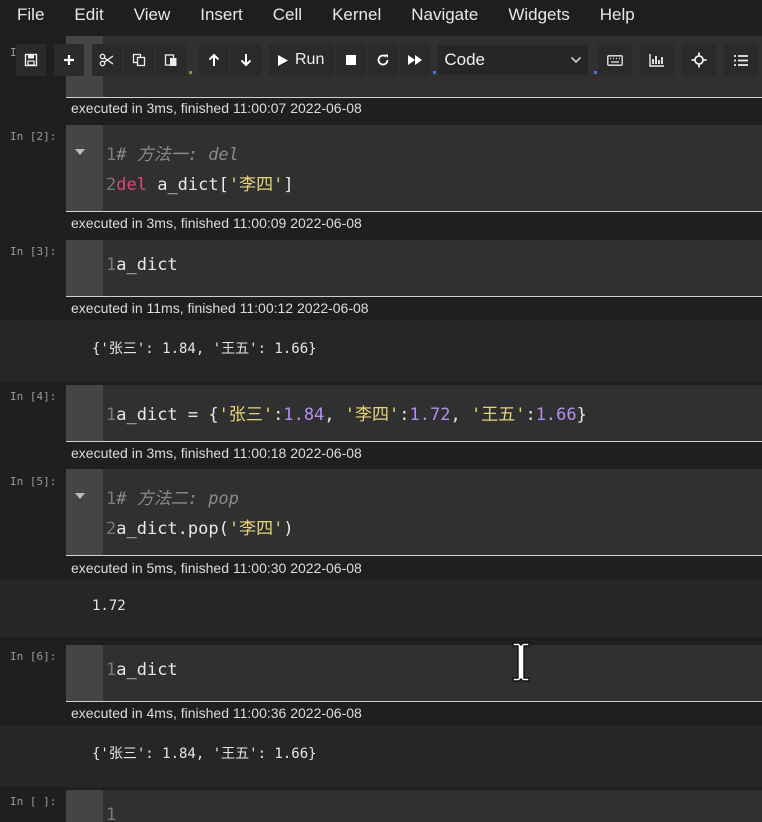 The height and width of the screenshot is (822, 762). Describe the element at coordinates (436, 15) in the screenshot. I see `menu-navigate: Navigate` at that location.